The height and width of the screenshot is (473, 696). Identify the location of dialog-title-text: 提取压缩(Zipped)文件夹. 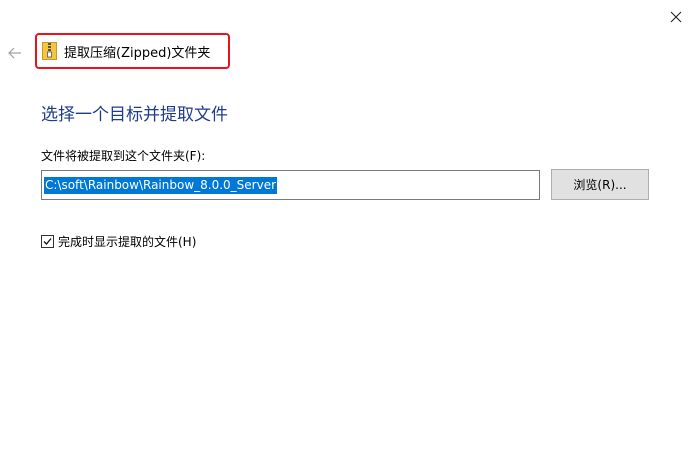
(137, 53).